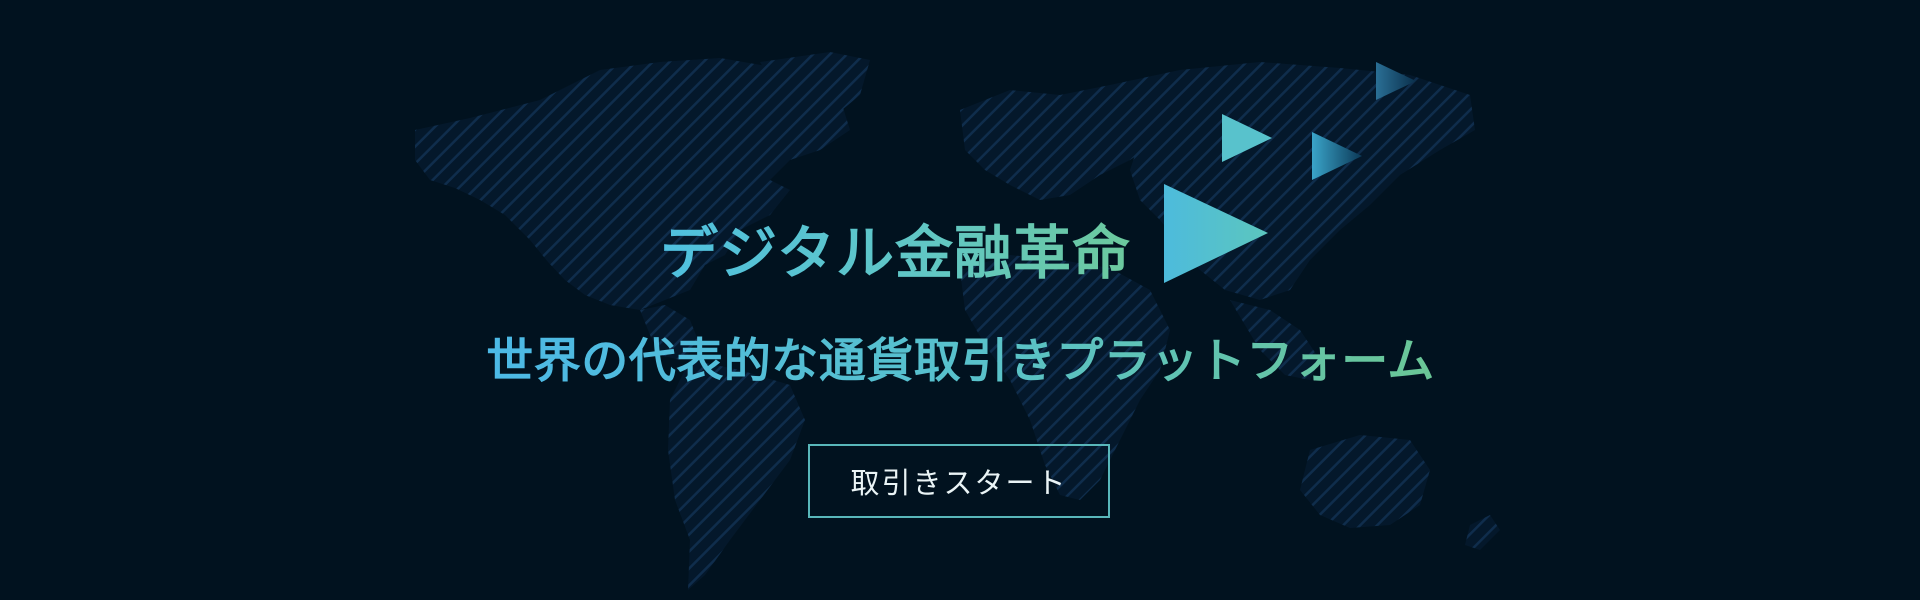 Image resolution: width=1920 pixels, height=600 pixels. What do you see at coordinates (1365, 481) in the screenshot?
I see `continent-australia` at bounding box center [1365, 481].